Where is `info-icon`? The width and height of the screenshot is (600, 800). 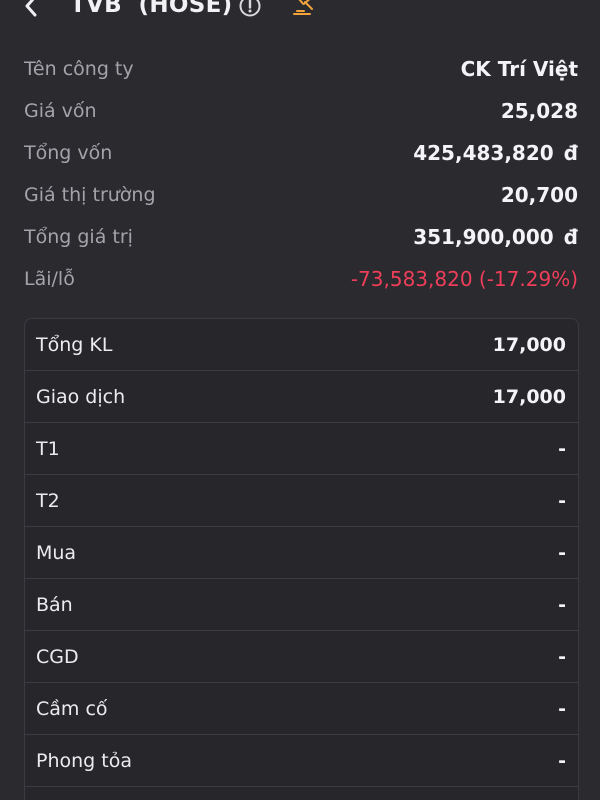
info-icon is located at coordinates (250, 8).